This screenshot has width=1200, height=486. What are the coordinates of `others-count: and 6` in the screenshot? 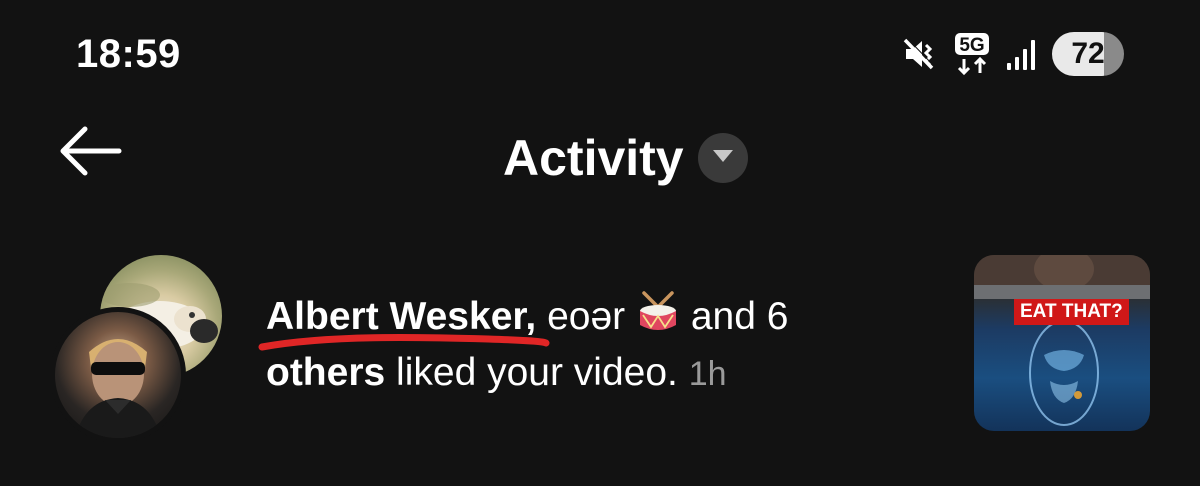 It's located at (739, 316).